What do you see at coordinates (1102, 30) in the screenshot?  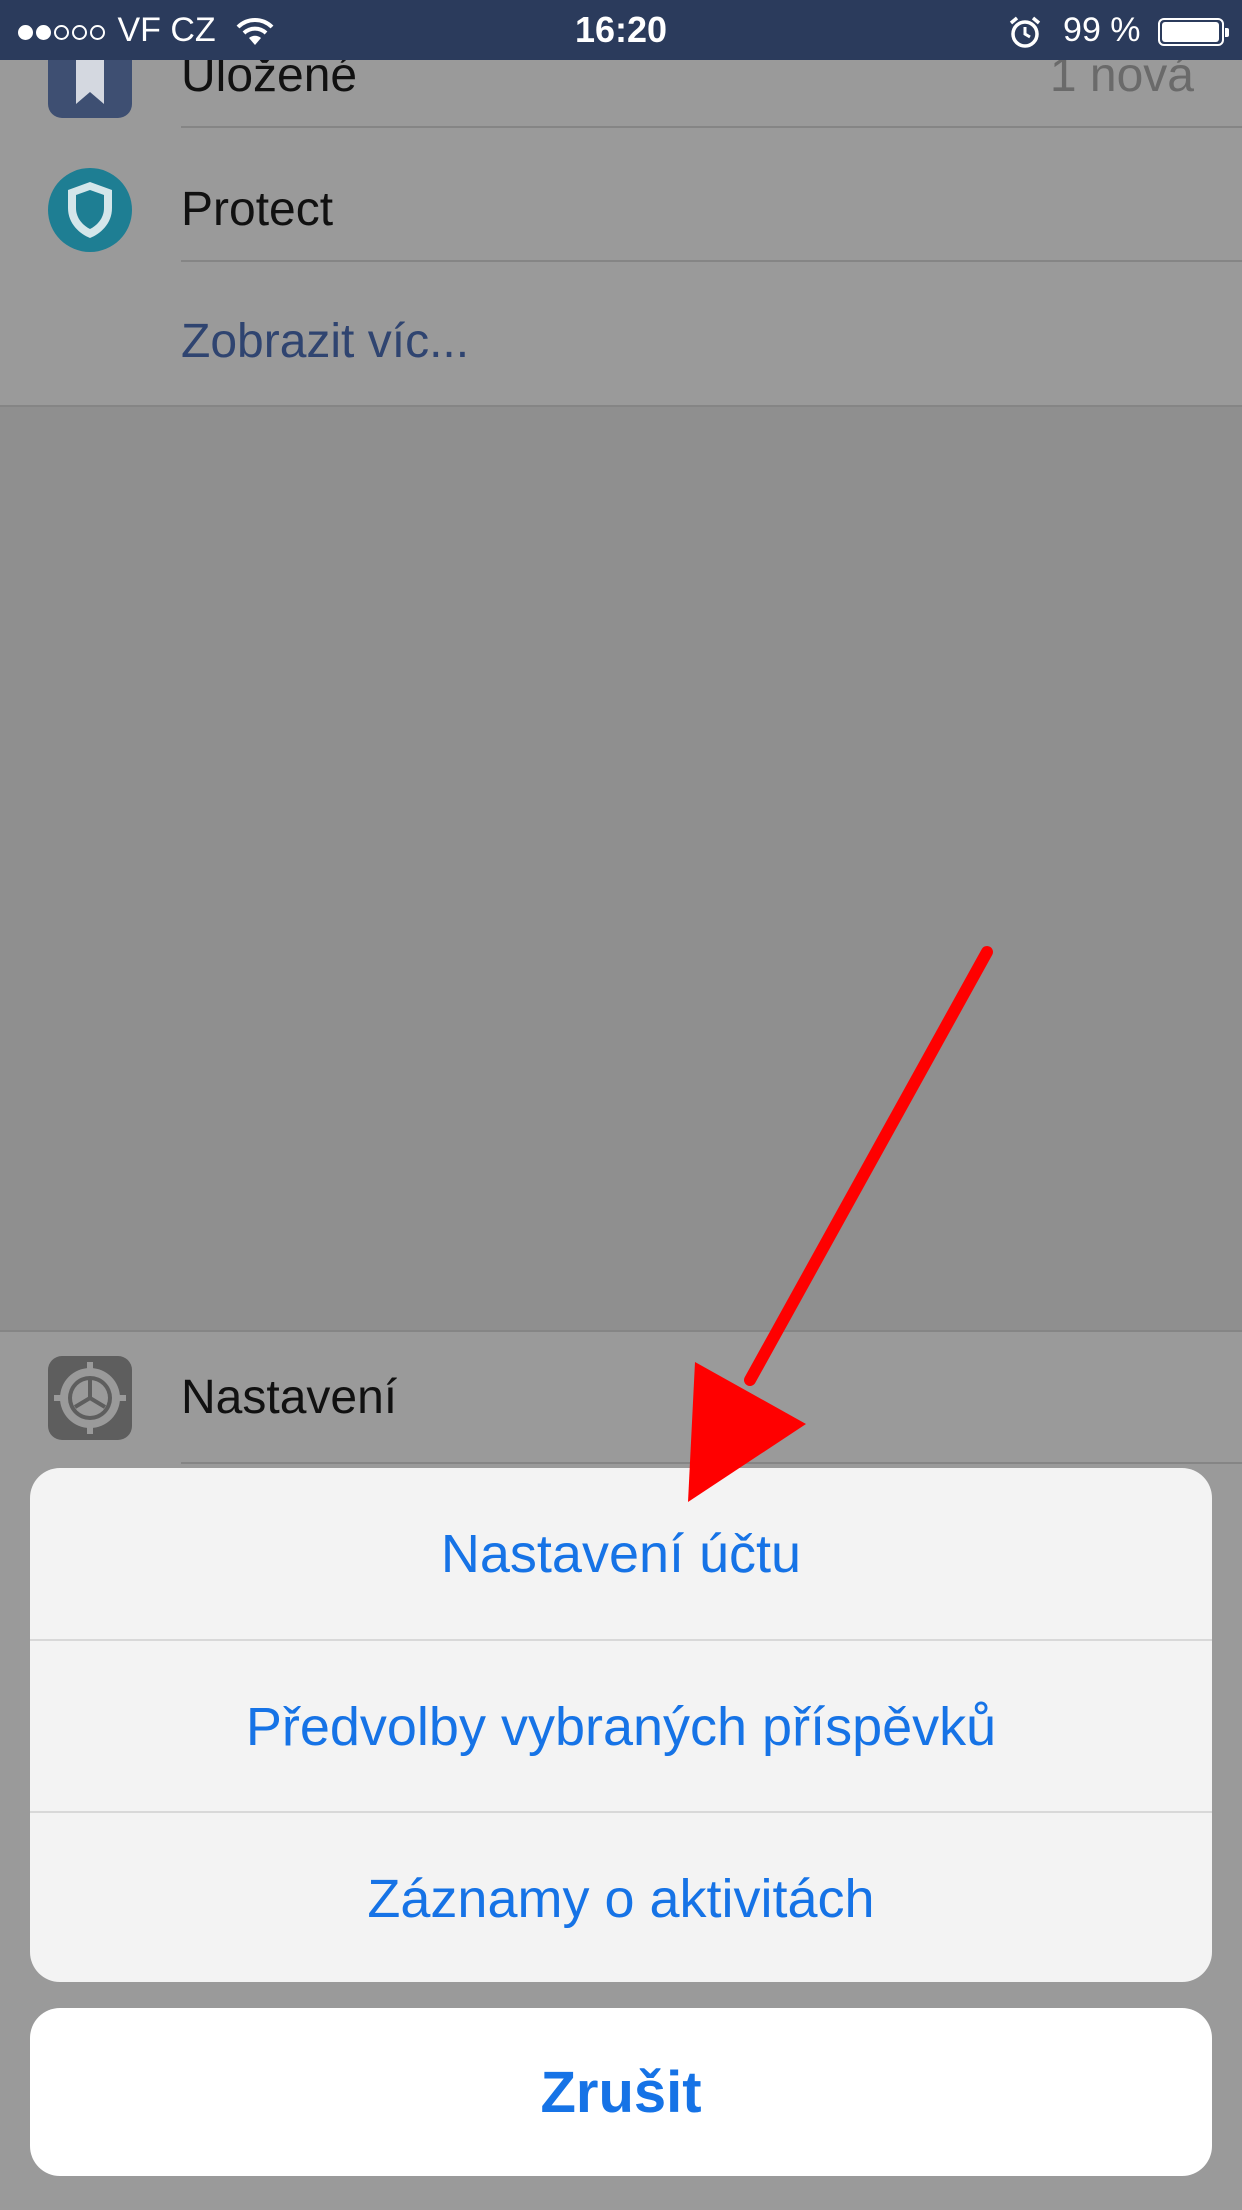 I see `battery-percent: 99 %` at bounding box center [1102, 30].